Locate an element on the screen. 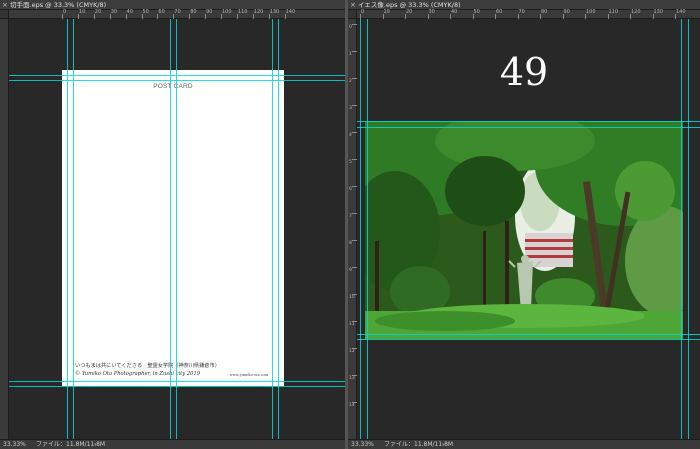  postcard-title: POST CARD is located at coordinates (173, 86).